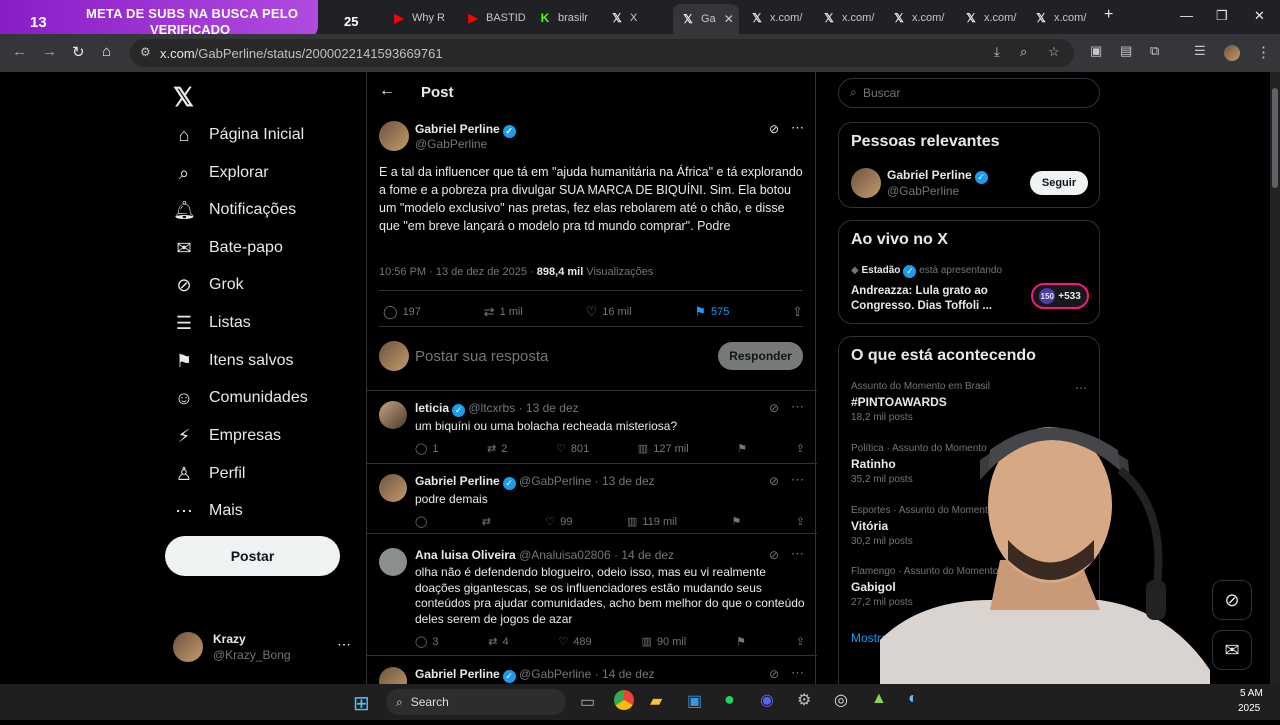 This screenshot has height=725, width=1280. Describe the element at coordinates (486, 521) in the screenshot. I see `repost-button: ⇄` at that location.